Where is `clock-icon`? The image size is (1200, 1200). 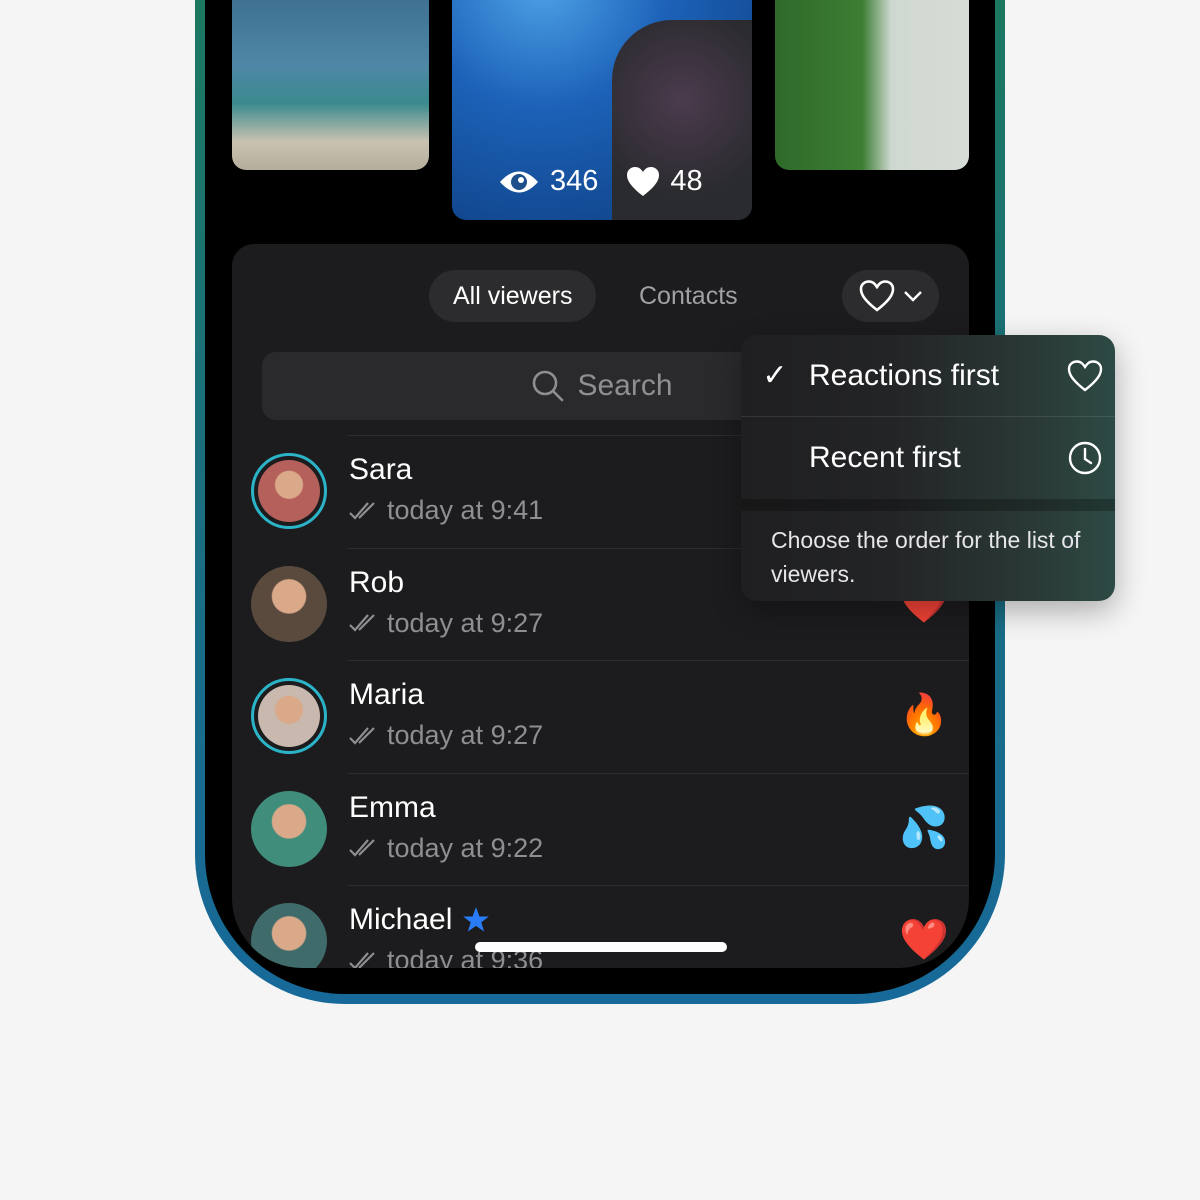
clock-icon is located at coordinates (1085, 457).